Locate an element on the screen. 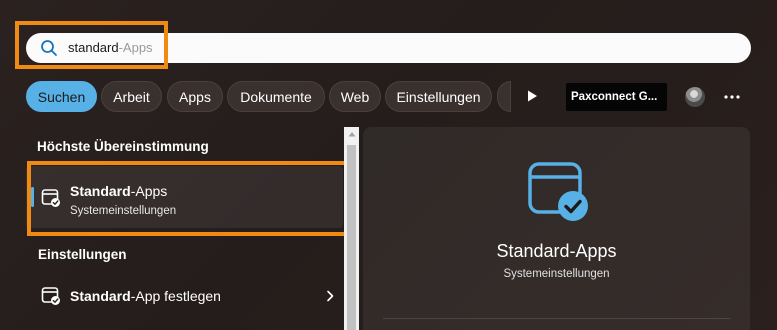 The width and height of the screenshot is (777, 330). preview-title: Standard-Apps is located at coordinates (556, 251).